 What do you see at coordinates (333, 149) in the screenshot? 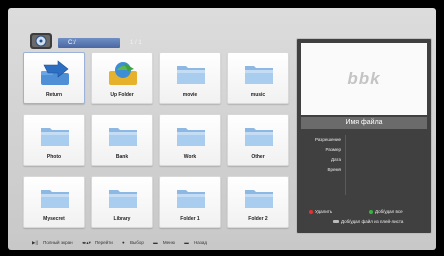
I see `info-label-size: Размер` at bounding box center [333, 149].